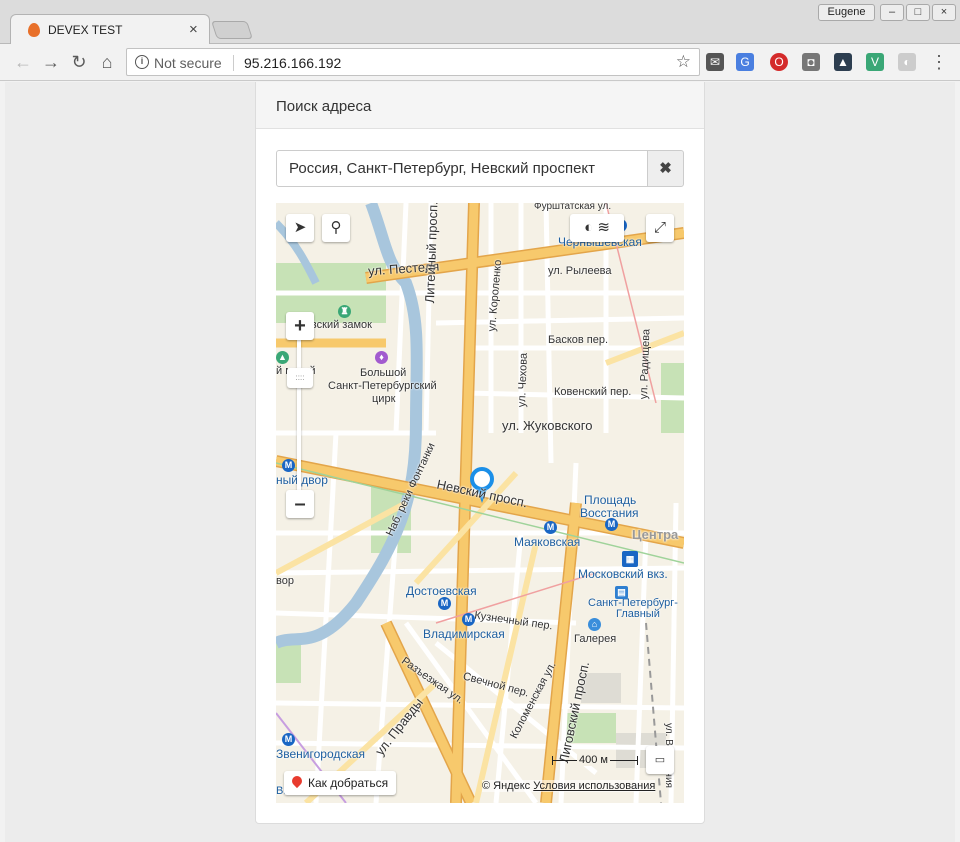 The image size is (960, 842). Describe the element at coordinates (580, 271) in the screenshot. I see `street-label: ул. Рылеева` at that location.